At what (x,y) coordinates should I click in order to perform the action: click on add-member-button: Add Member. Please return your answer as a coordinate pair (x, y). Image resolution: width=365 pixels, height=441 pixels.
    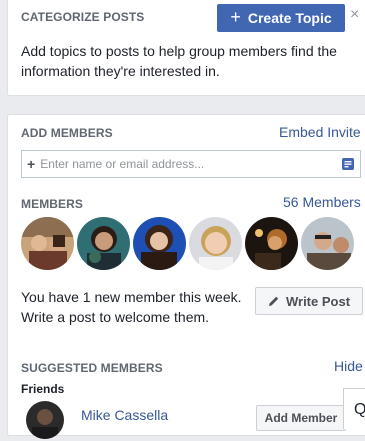
    Looking at the image, I should click on (301, 418).